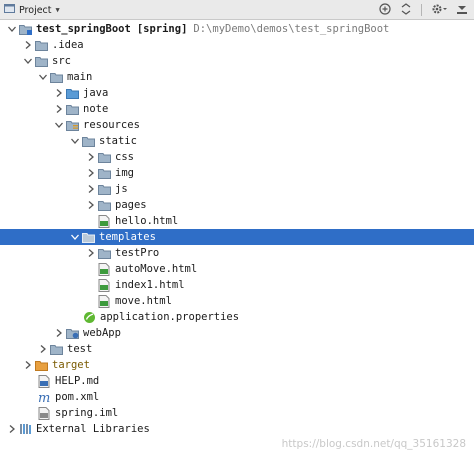 The height and width of the screenshot is (455, 474). Describe the element at coordinates (237, 381) in the screenshot. I see `tree-row-help-md: HELP.md` at that location.